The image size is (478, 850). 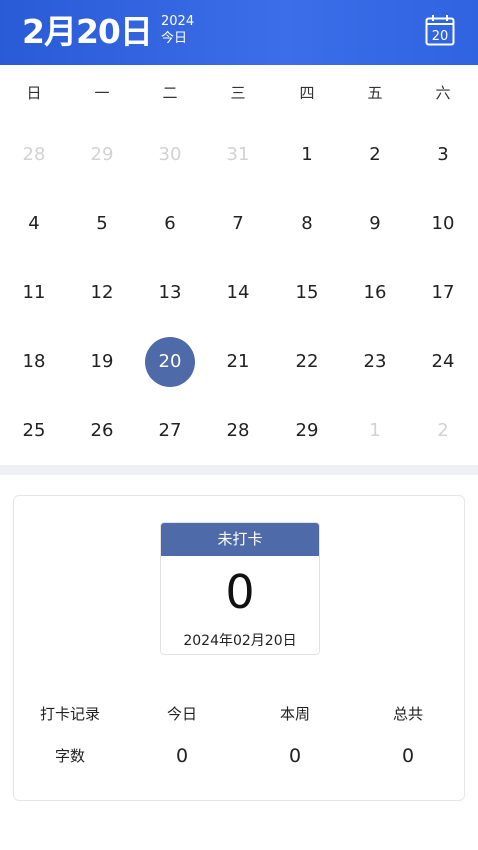 What do you see at coordinates (407, 714) in the screenshot?
I see `stats-header-total: 总共` at bounding box center [407, 714].